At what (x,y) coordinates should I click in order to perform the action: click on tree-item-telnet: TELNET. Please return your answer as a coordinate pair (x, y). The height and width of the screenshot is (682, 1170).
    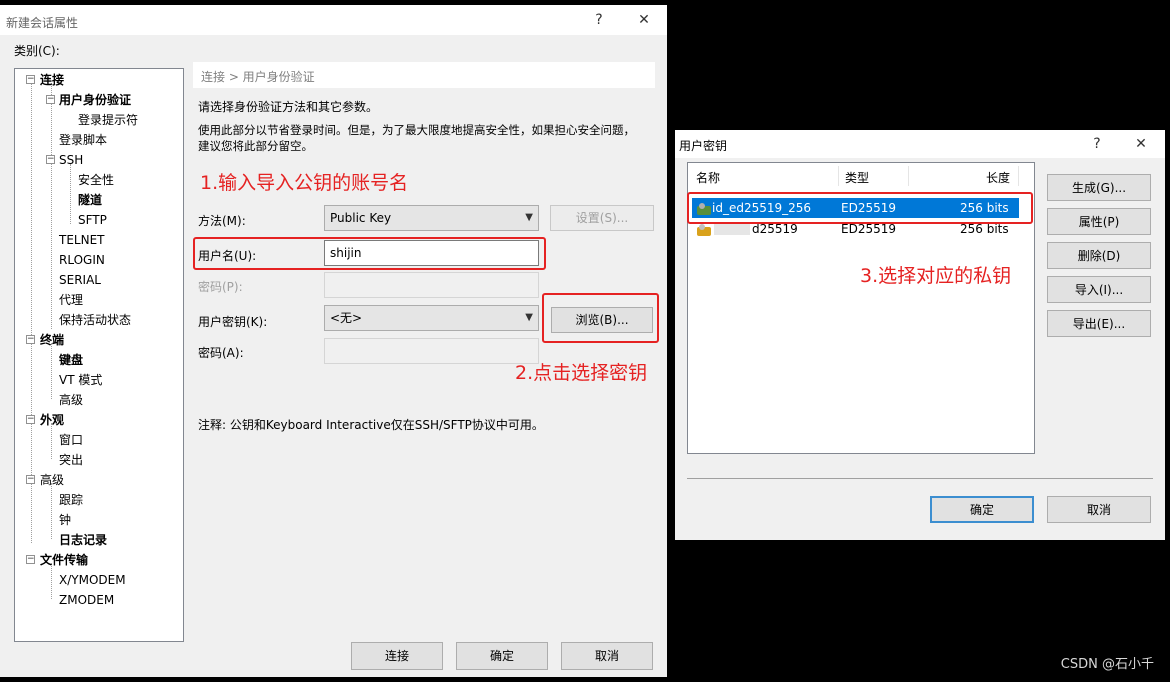
    Looking at the image, I should click on (82, 240).